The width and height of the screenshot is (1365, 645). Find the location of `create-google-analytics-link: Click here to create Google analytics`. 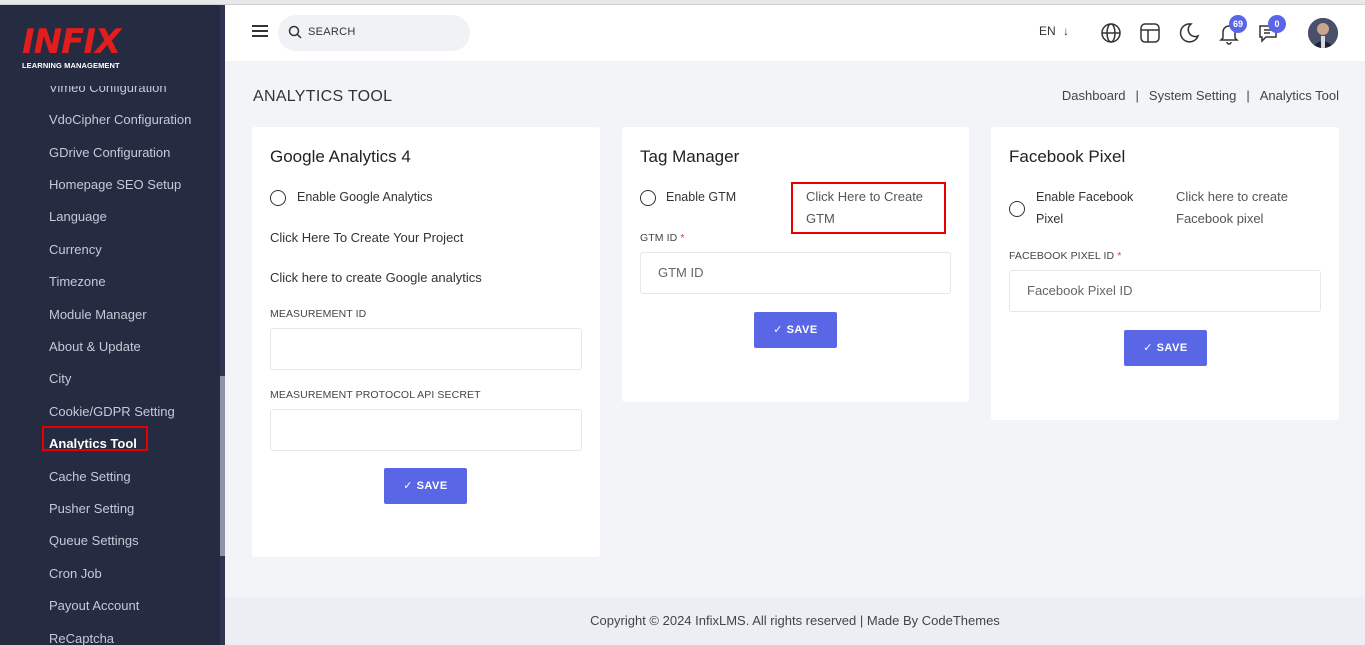

create-google-analytics-link: Click here to create Google analytics is located at coordinates (376, 277).